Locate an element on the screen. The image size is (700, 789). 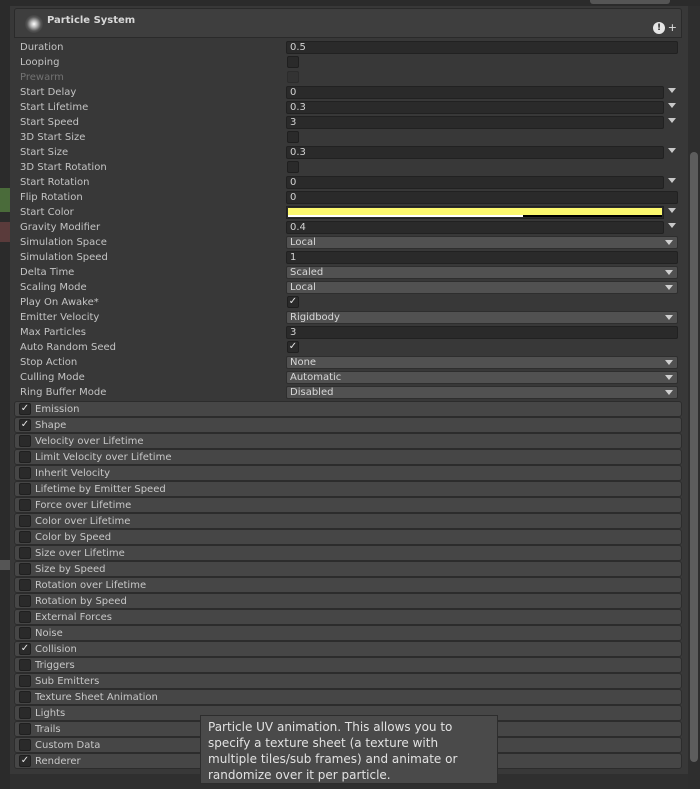
component-header: Particle System ! + is located at coordinates (348, 23).